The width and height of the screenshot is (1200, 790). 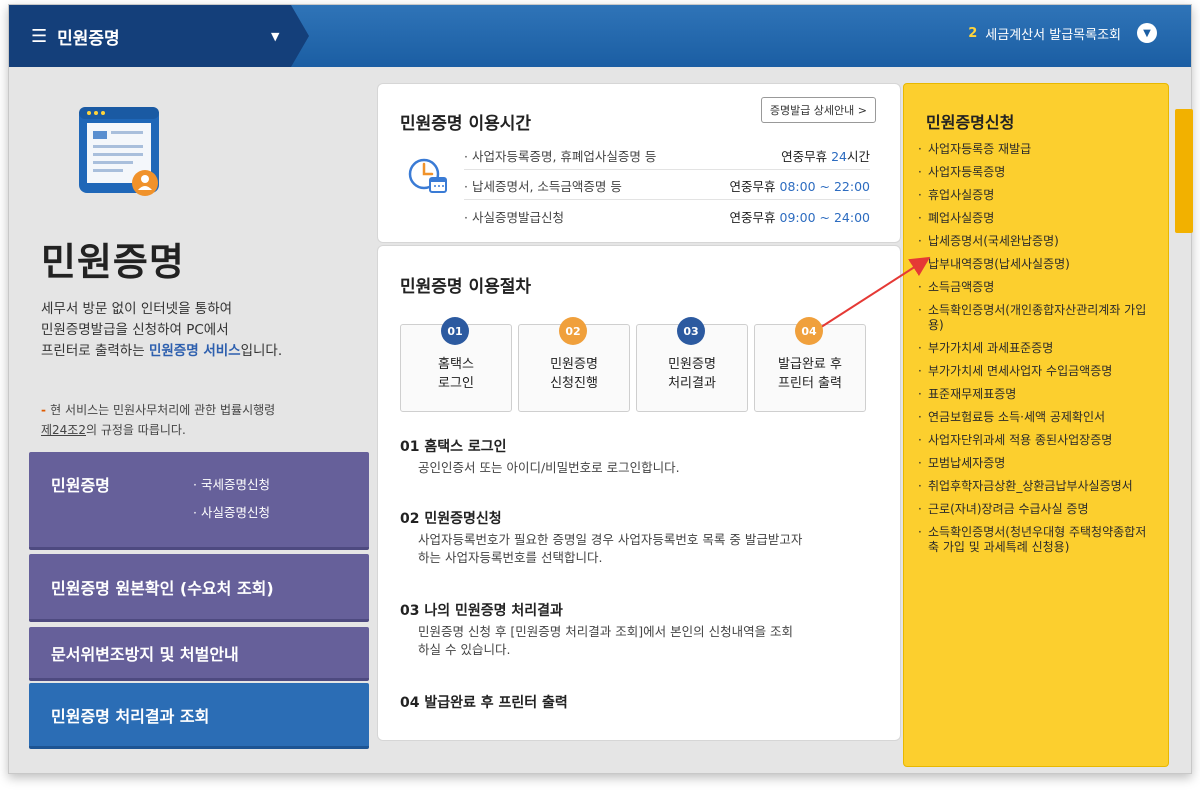 I want to click on notice-area: 2 세금계산서 발급목록조회 ▼, so click(x=1062, y=33).